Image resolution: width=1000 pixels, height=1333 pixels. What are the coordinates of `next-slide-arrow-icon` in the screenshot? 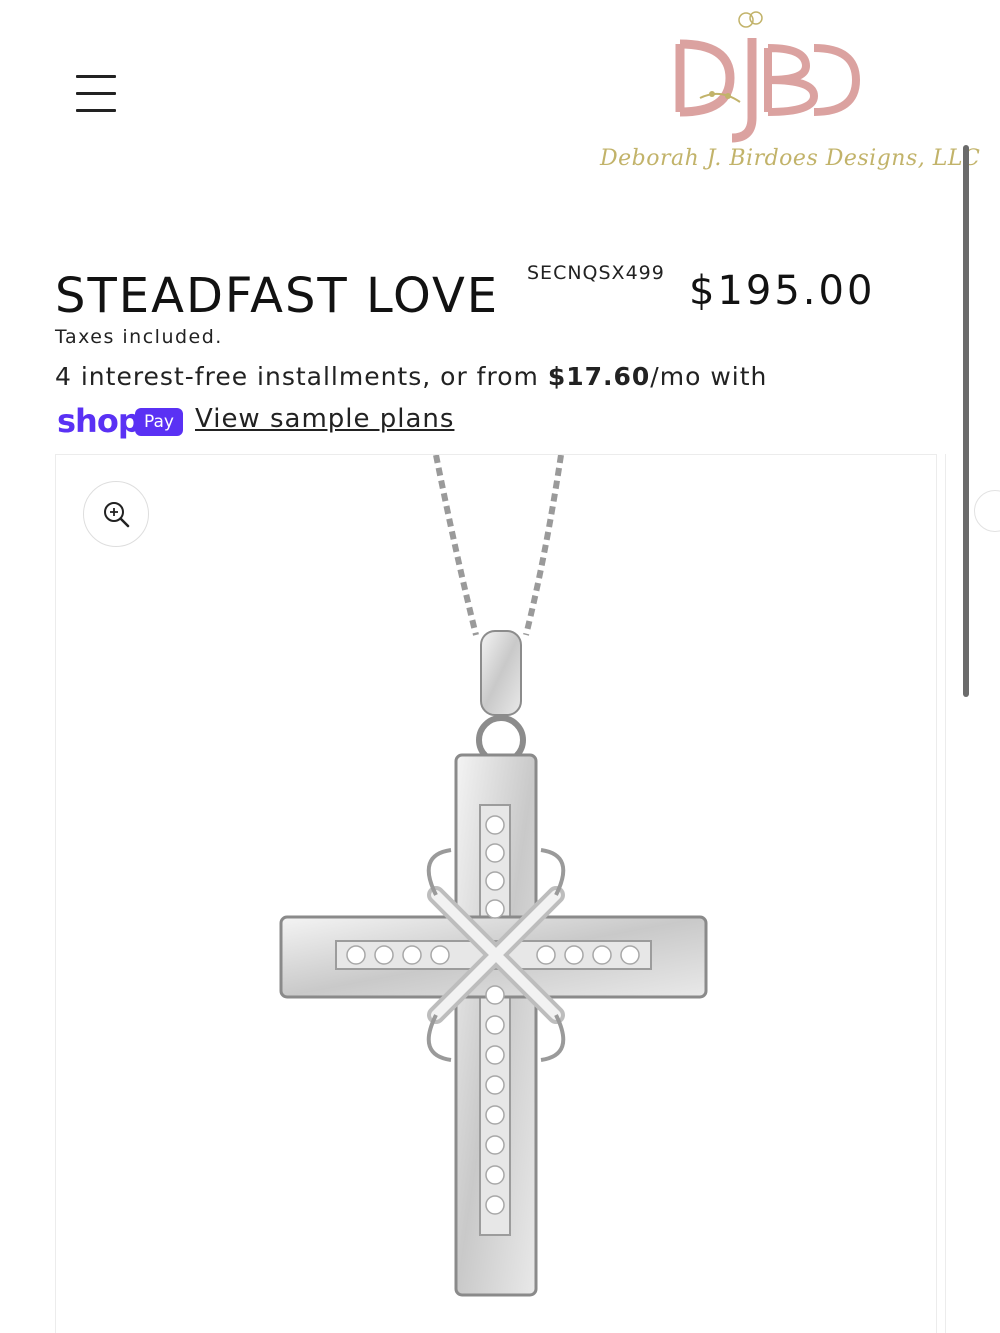 It's located at (987, 511).